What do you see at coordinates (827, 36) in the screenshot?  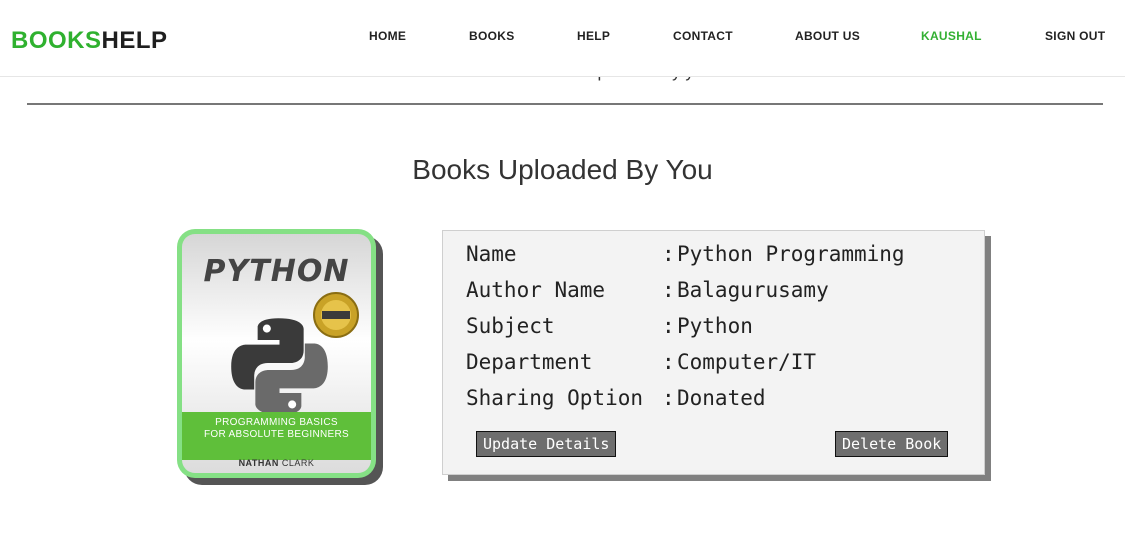 I see `nav-about-us: ABOUT US` at bounding box center [827, 36].